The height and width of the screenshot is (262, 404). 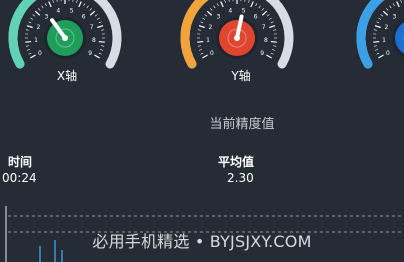 What do you see at coordinates (242, 124) in the screenshot?
I see `precision-section-title: 当前精度值` at bounding box center [242, 124].